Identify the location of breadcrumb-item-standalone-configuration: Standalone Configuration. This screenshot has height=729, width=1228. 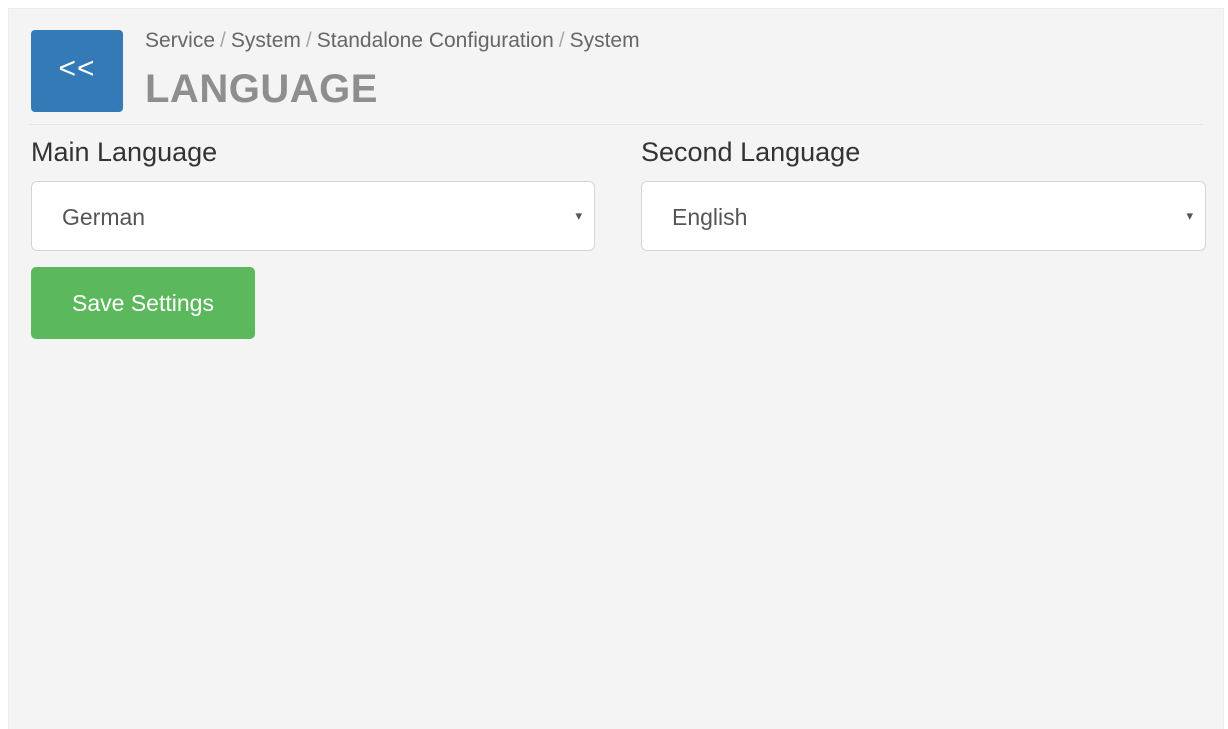
(435, 40).